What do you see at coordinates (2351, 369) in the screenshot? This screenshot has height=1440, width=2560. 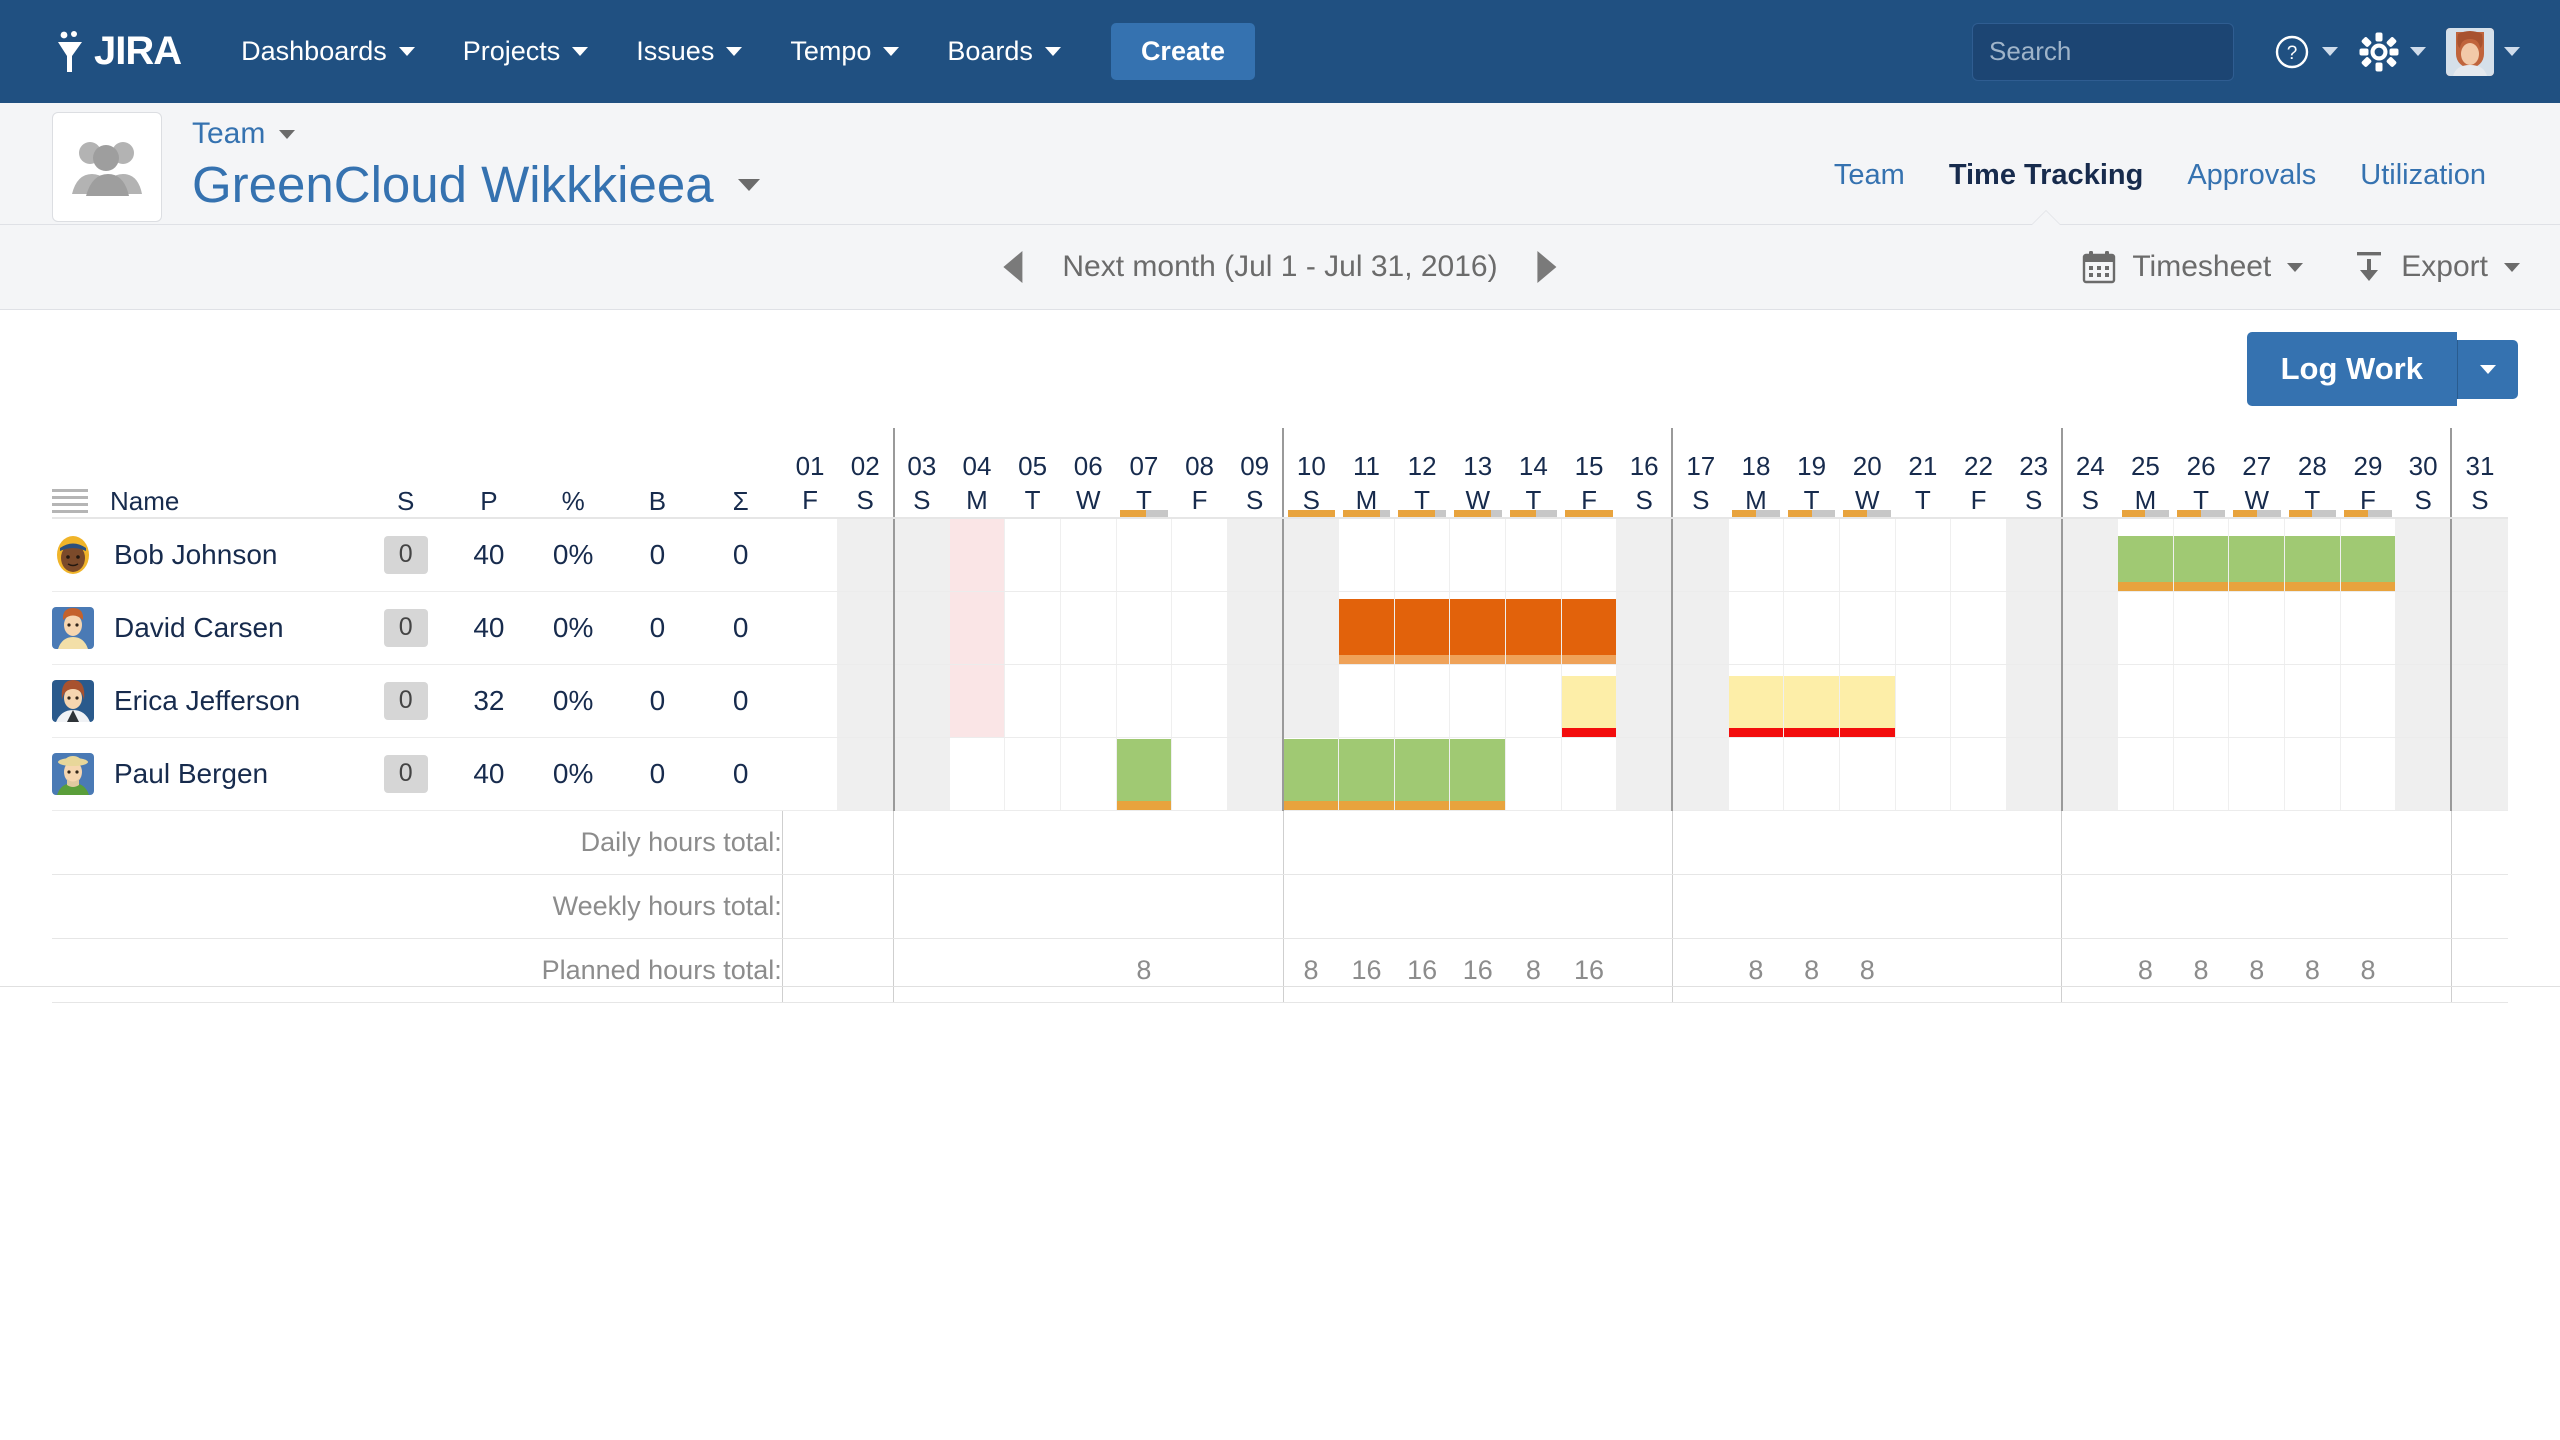 I see `log-work-button: Log Work` at bounding box center [2351, 369].